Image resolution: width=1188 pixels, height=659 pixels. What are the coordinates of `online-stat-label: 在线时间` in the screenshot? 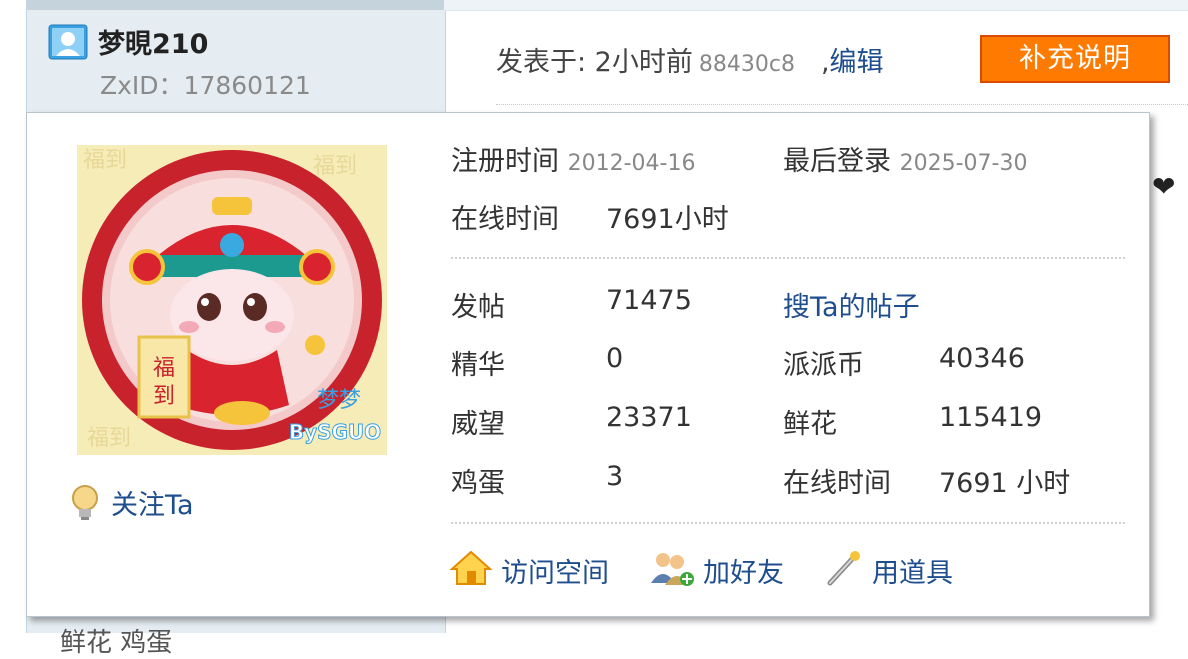 It's located at (837, 483).